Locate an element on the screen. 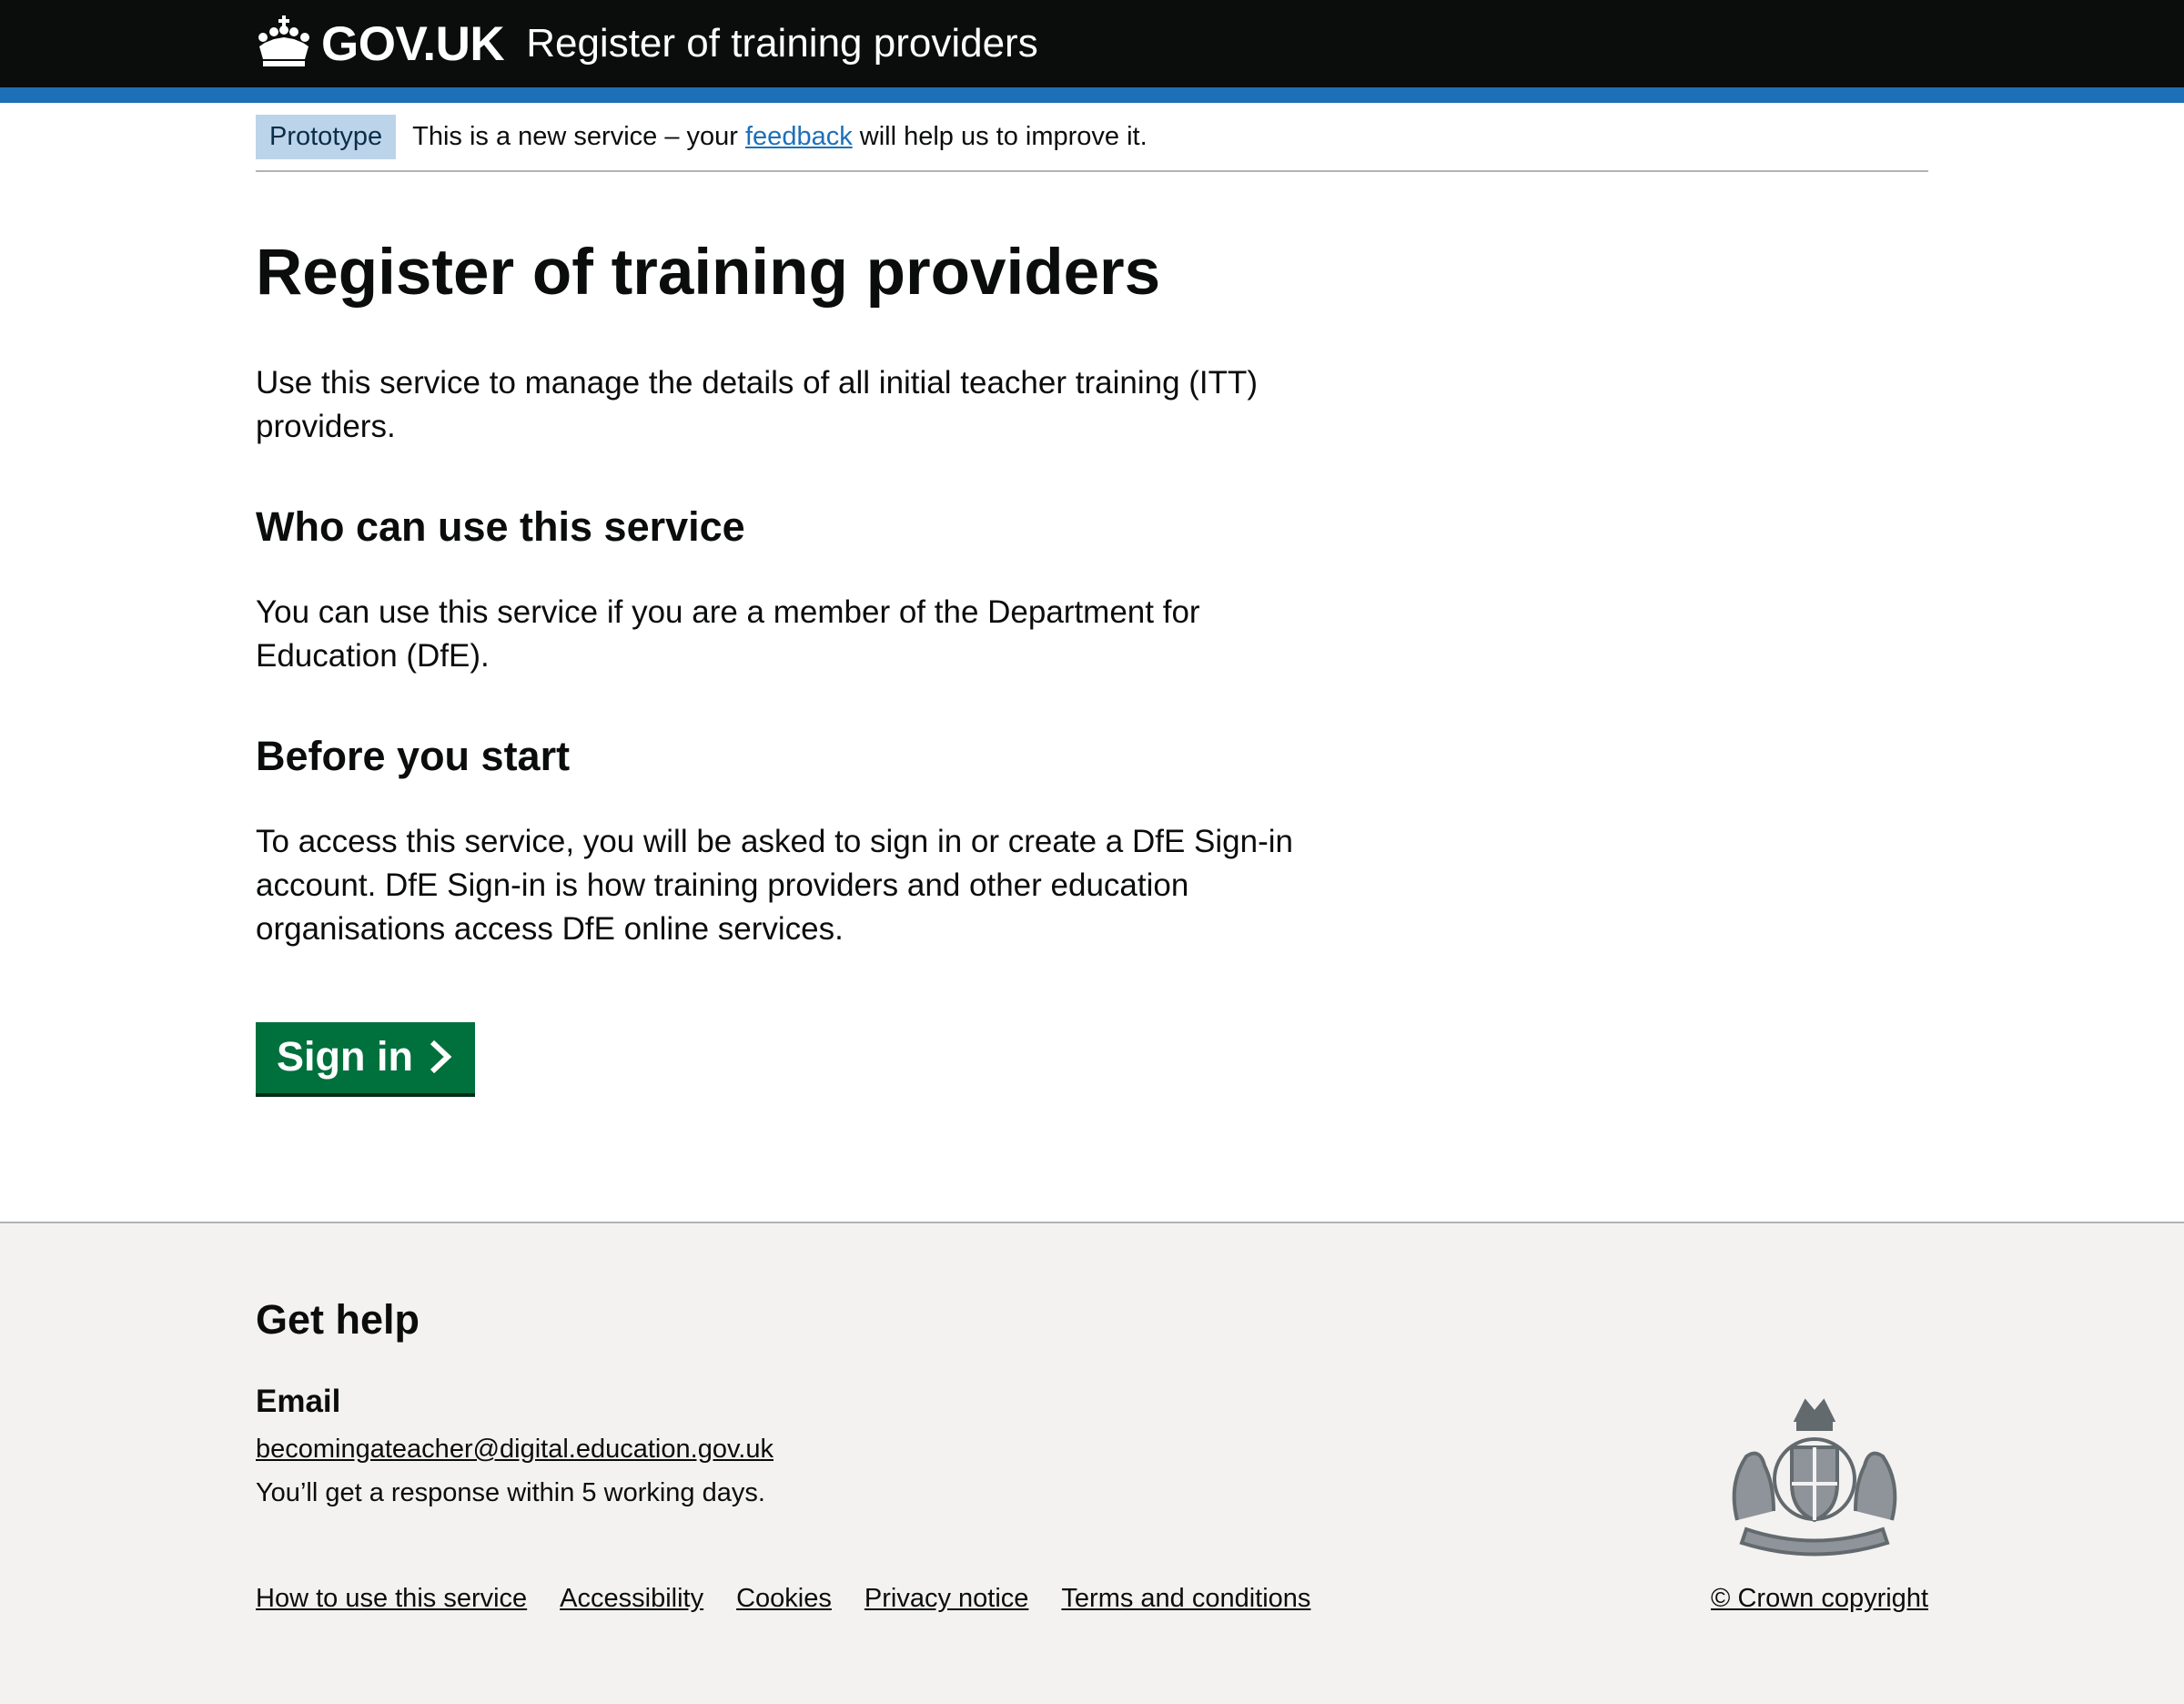 The width and height of the screenshot is (2184, 1704). govuk-logo-text: GOV.UK is located at coordinates (413, 44).